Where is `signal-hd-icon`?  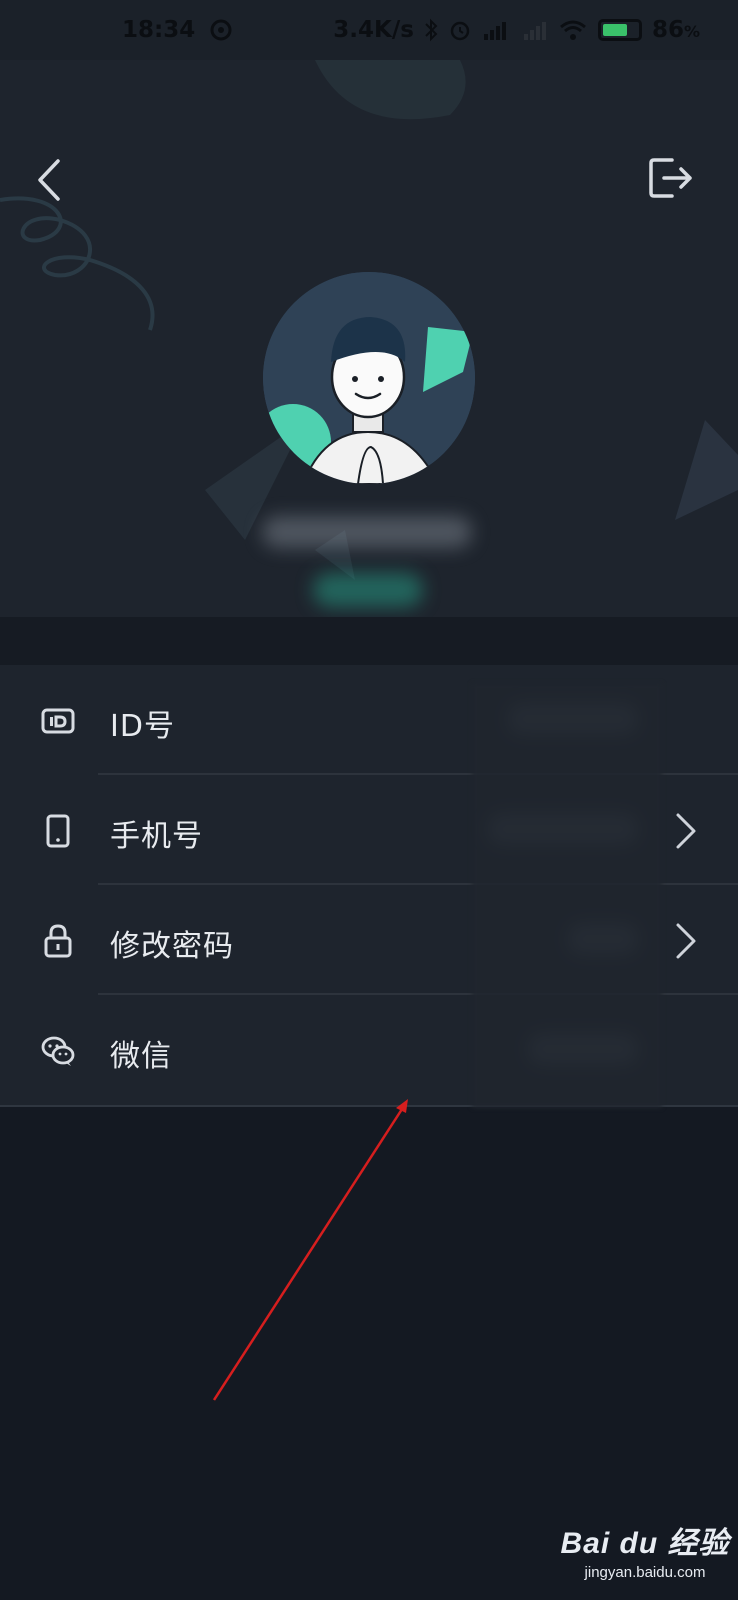
signal-hd-icon is located at coordinates (497, 30).